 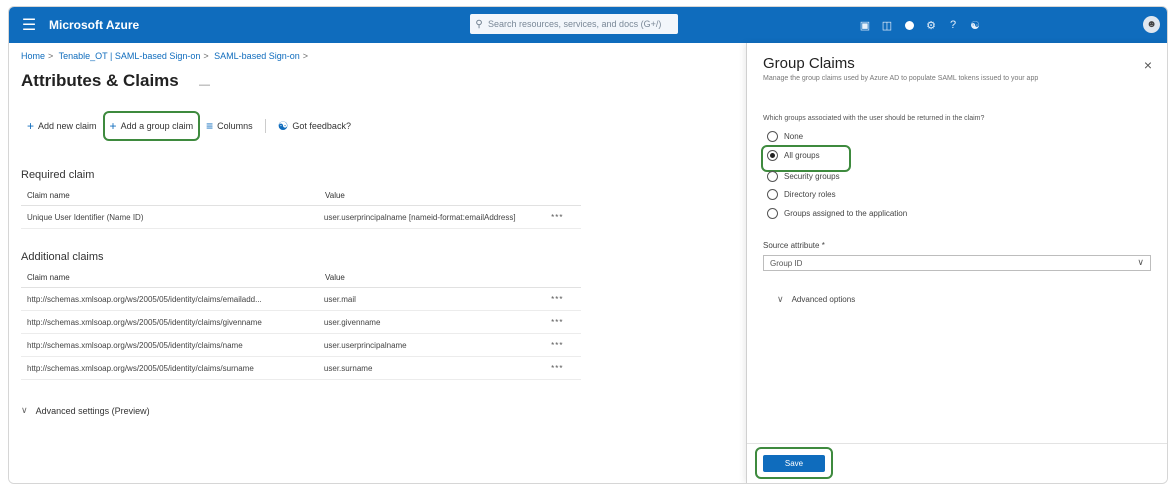 I want to click on toolbar-divider, so click(x=265, y=126).